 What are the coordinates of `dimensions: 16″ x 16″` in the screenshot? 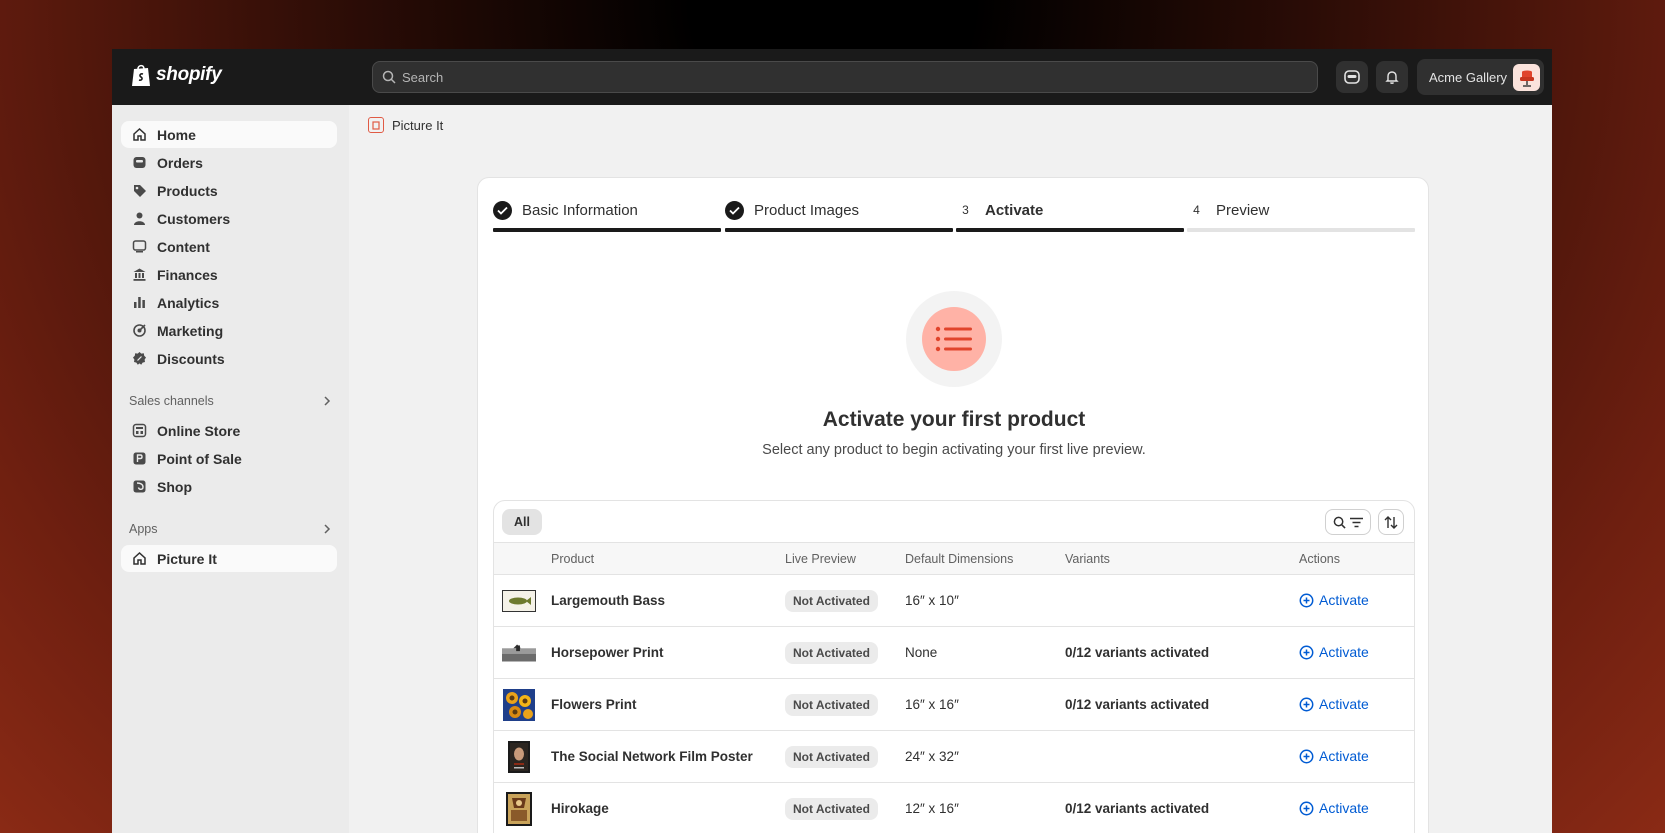 It's located at (932, 704).